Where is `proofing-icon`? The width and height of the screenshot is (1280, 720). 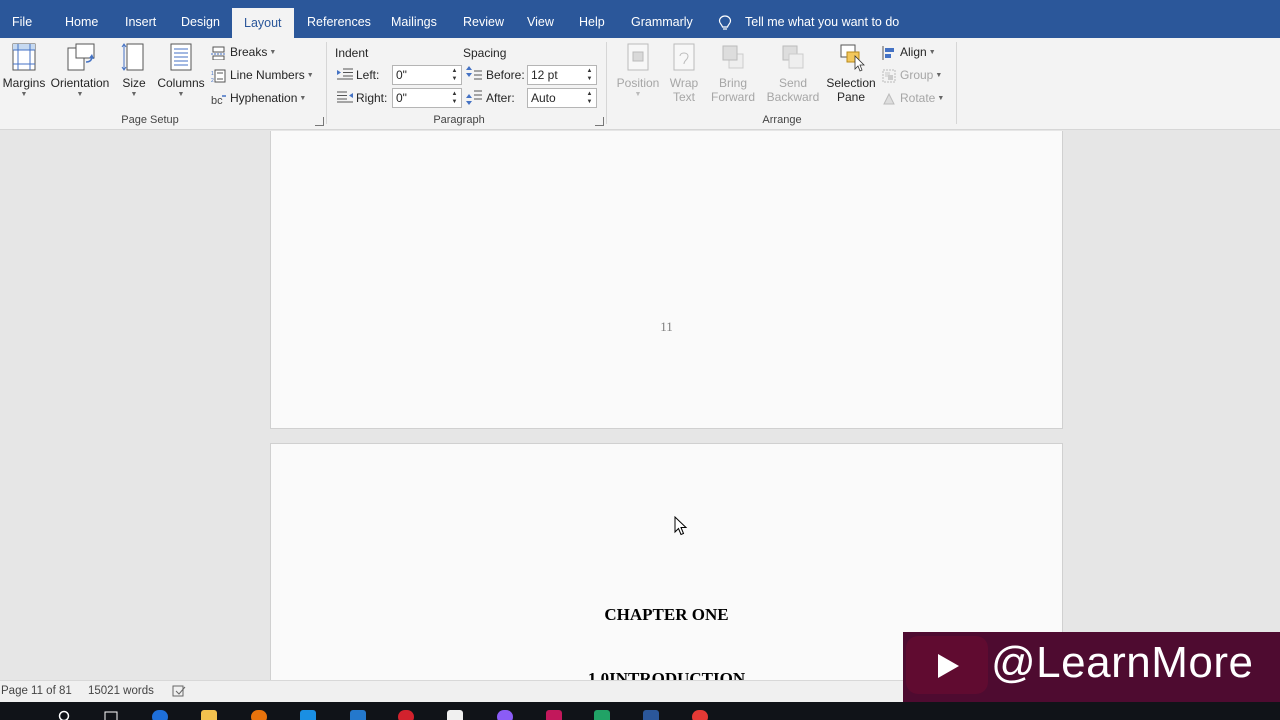
proofing-icon is located at coordinates (179, 691).